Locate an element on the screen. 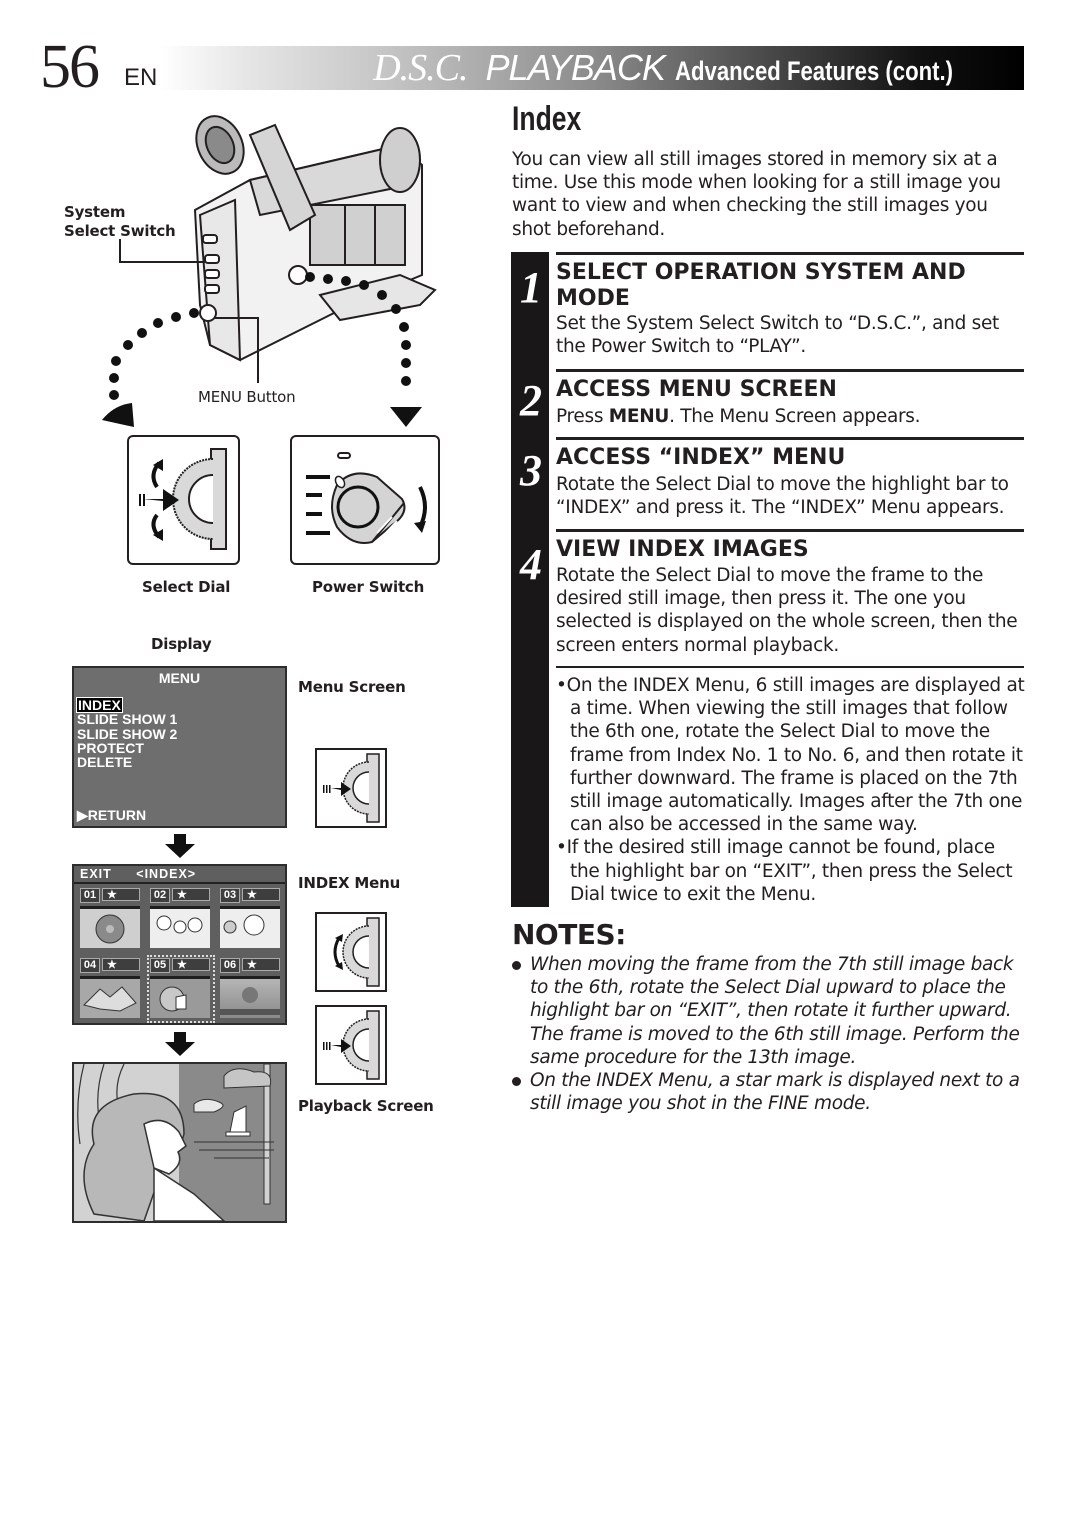 This screenshot has width=1080, height=1533. label-menu-screen: Menu Screen is located at coordinates (352, 687).